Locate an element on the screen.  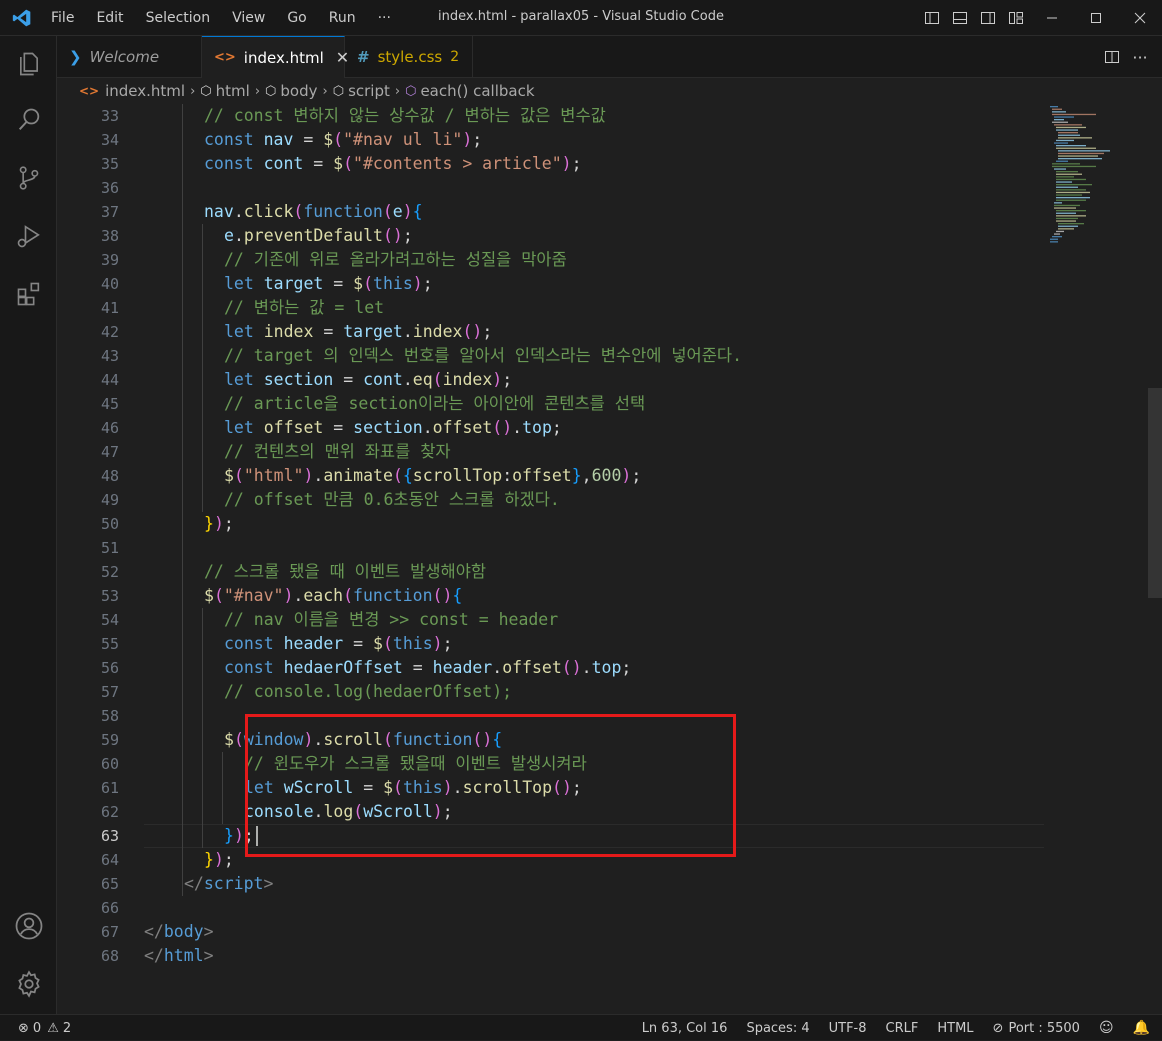
split-editor-icon is located at coordinates (1112, 57).